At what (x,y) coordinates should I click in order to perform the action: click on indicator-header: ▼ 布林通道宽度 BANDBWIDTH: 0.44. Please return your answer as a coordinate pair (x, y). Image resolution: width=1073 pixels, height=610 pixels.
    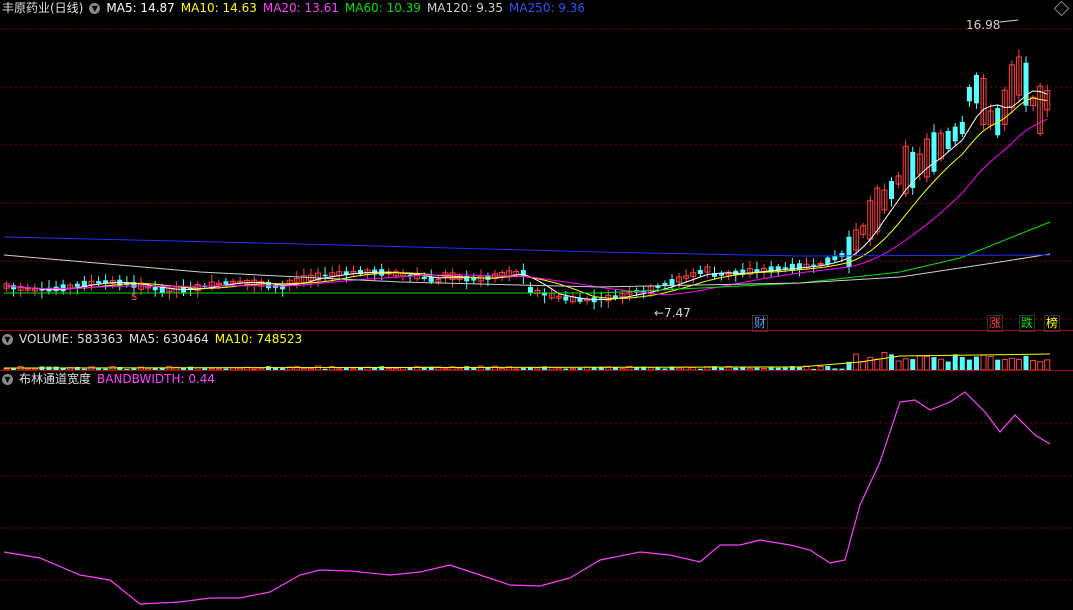
    Looking at the image, I should click on (111, 379).